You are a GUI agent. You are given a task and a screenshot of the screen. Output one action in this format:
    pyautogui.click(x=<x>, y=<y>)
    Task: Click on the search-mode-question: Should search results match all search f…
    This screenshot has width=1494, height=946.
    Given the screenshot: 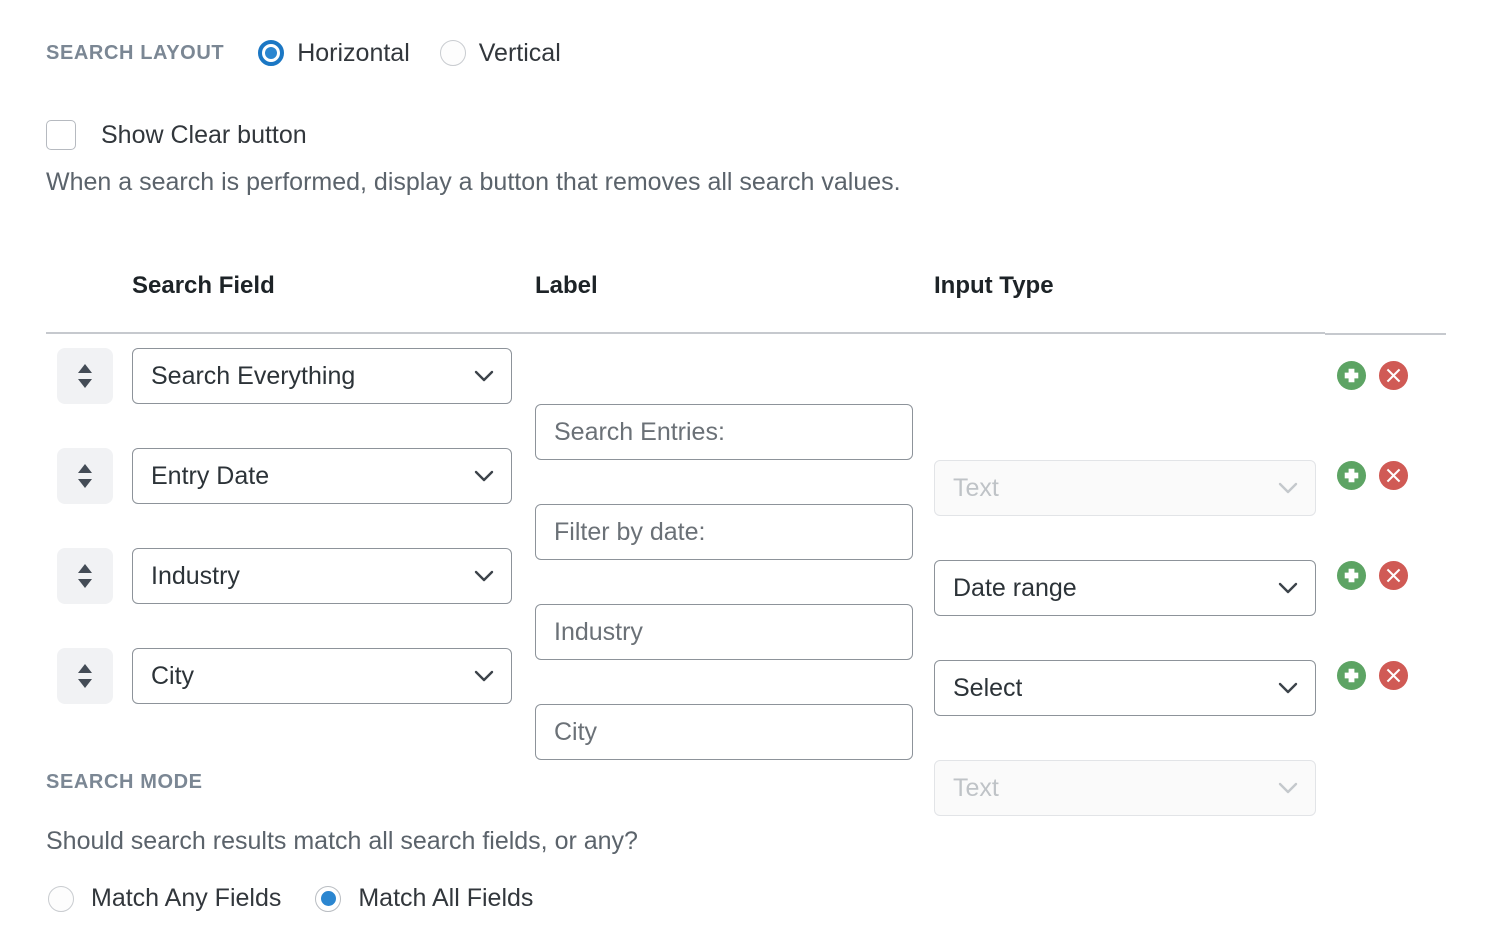 What is the action you would take?
    pyautogui.click(x=342, y=841)
    